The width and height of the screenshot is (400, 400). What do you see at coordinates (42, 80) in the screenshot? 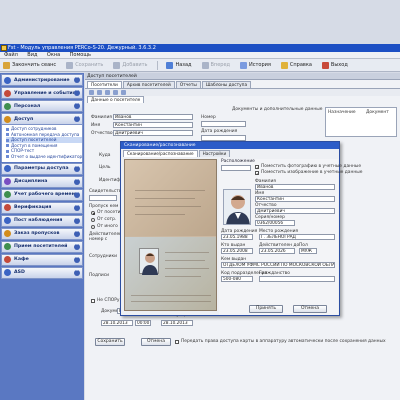
I see `sidebar-group-1: Администрирование ˅` at bounding box center [42, 80].